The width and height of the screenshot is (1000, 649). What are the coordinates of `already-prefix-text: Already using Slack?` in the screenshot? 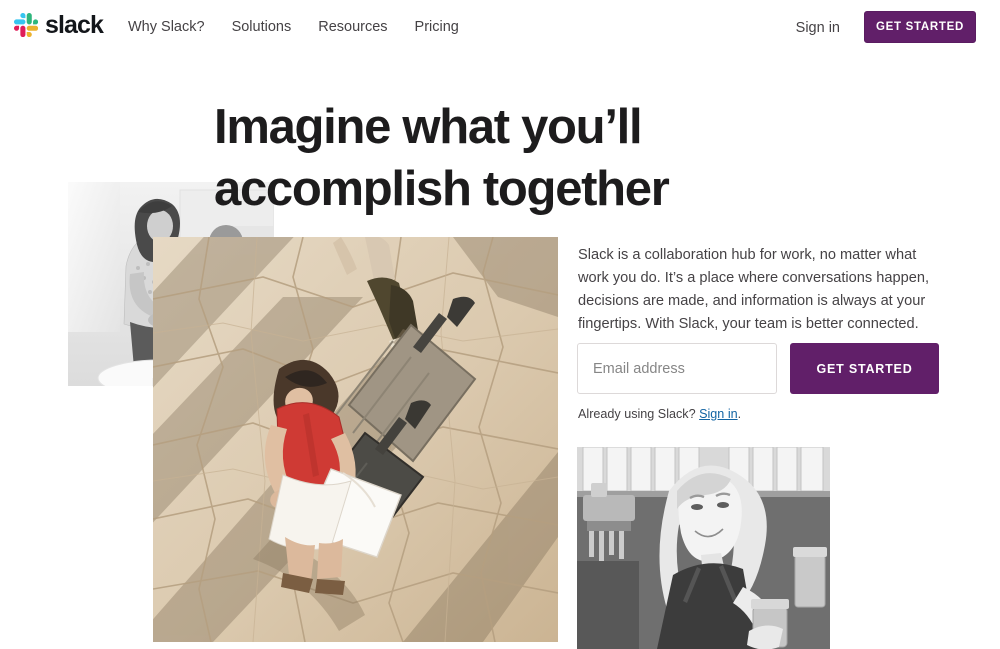 It's located at (639, 414).